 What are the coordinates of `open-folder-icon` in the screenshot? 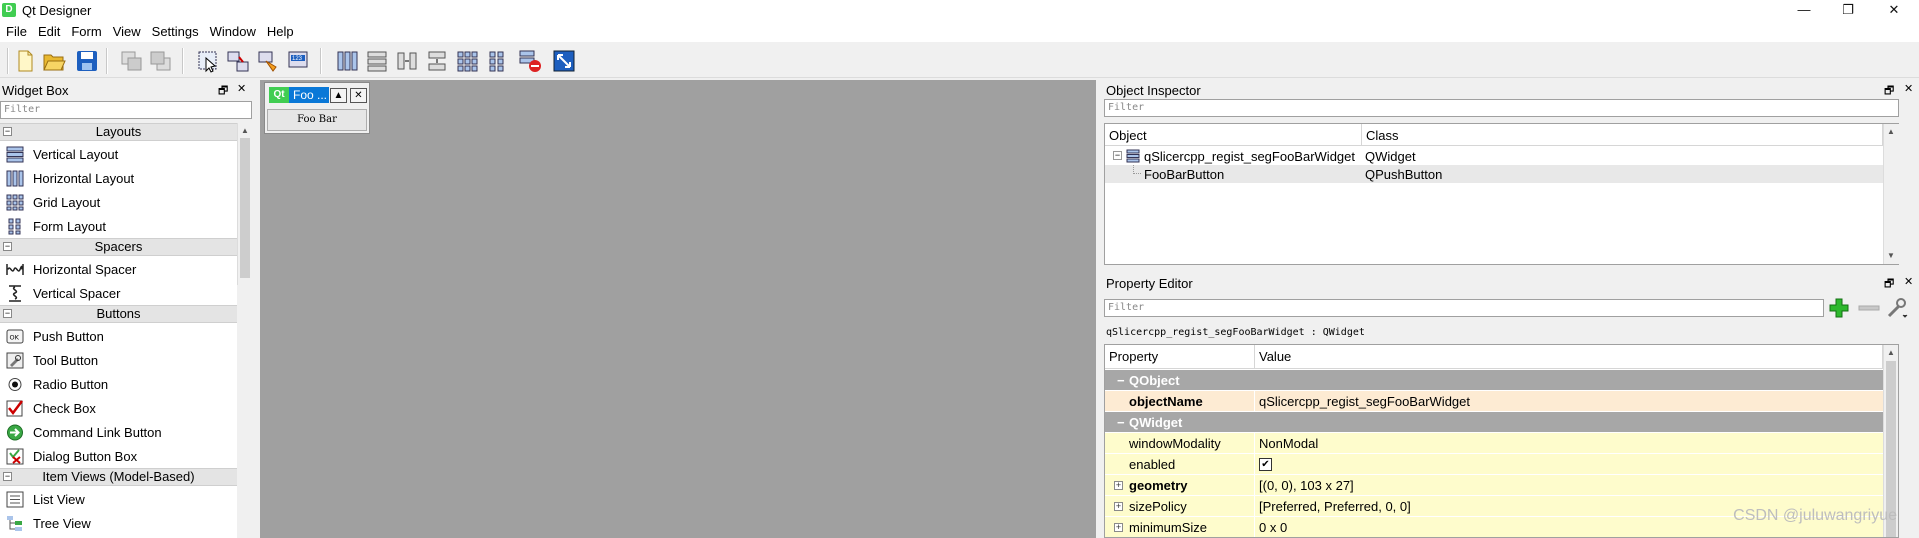 It's located at (54, 61).